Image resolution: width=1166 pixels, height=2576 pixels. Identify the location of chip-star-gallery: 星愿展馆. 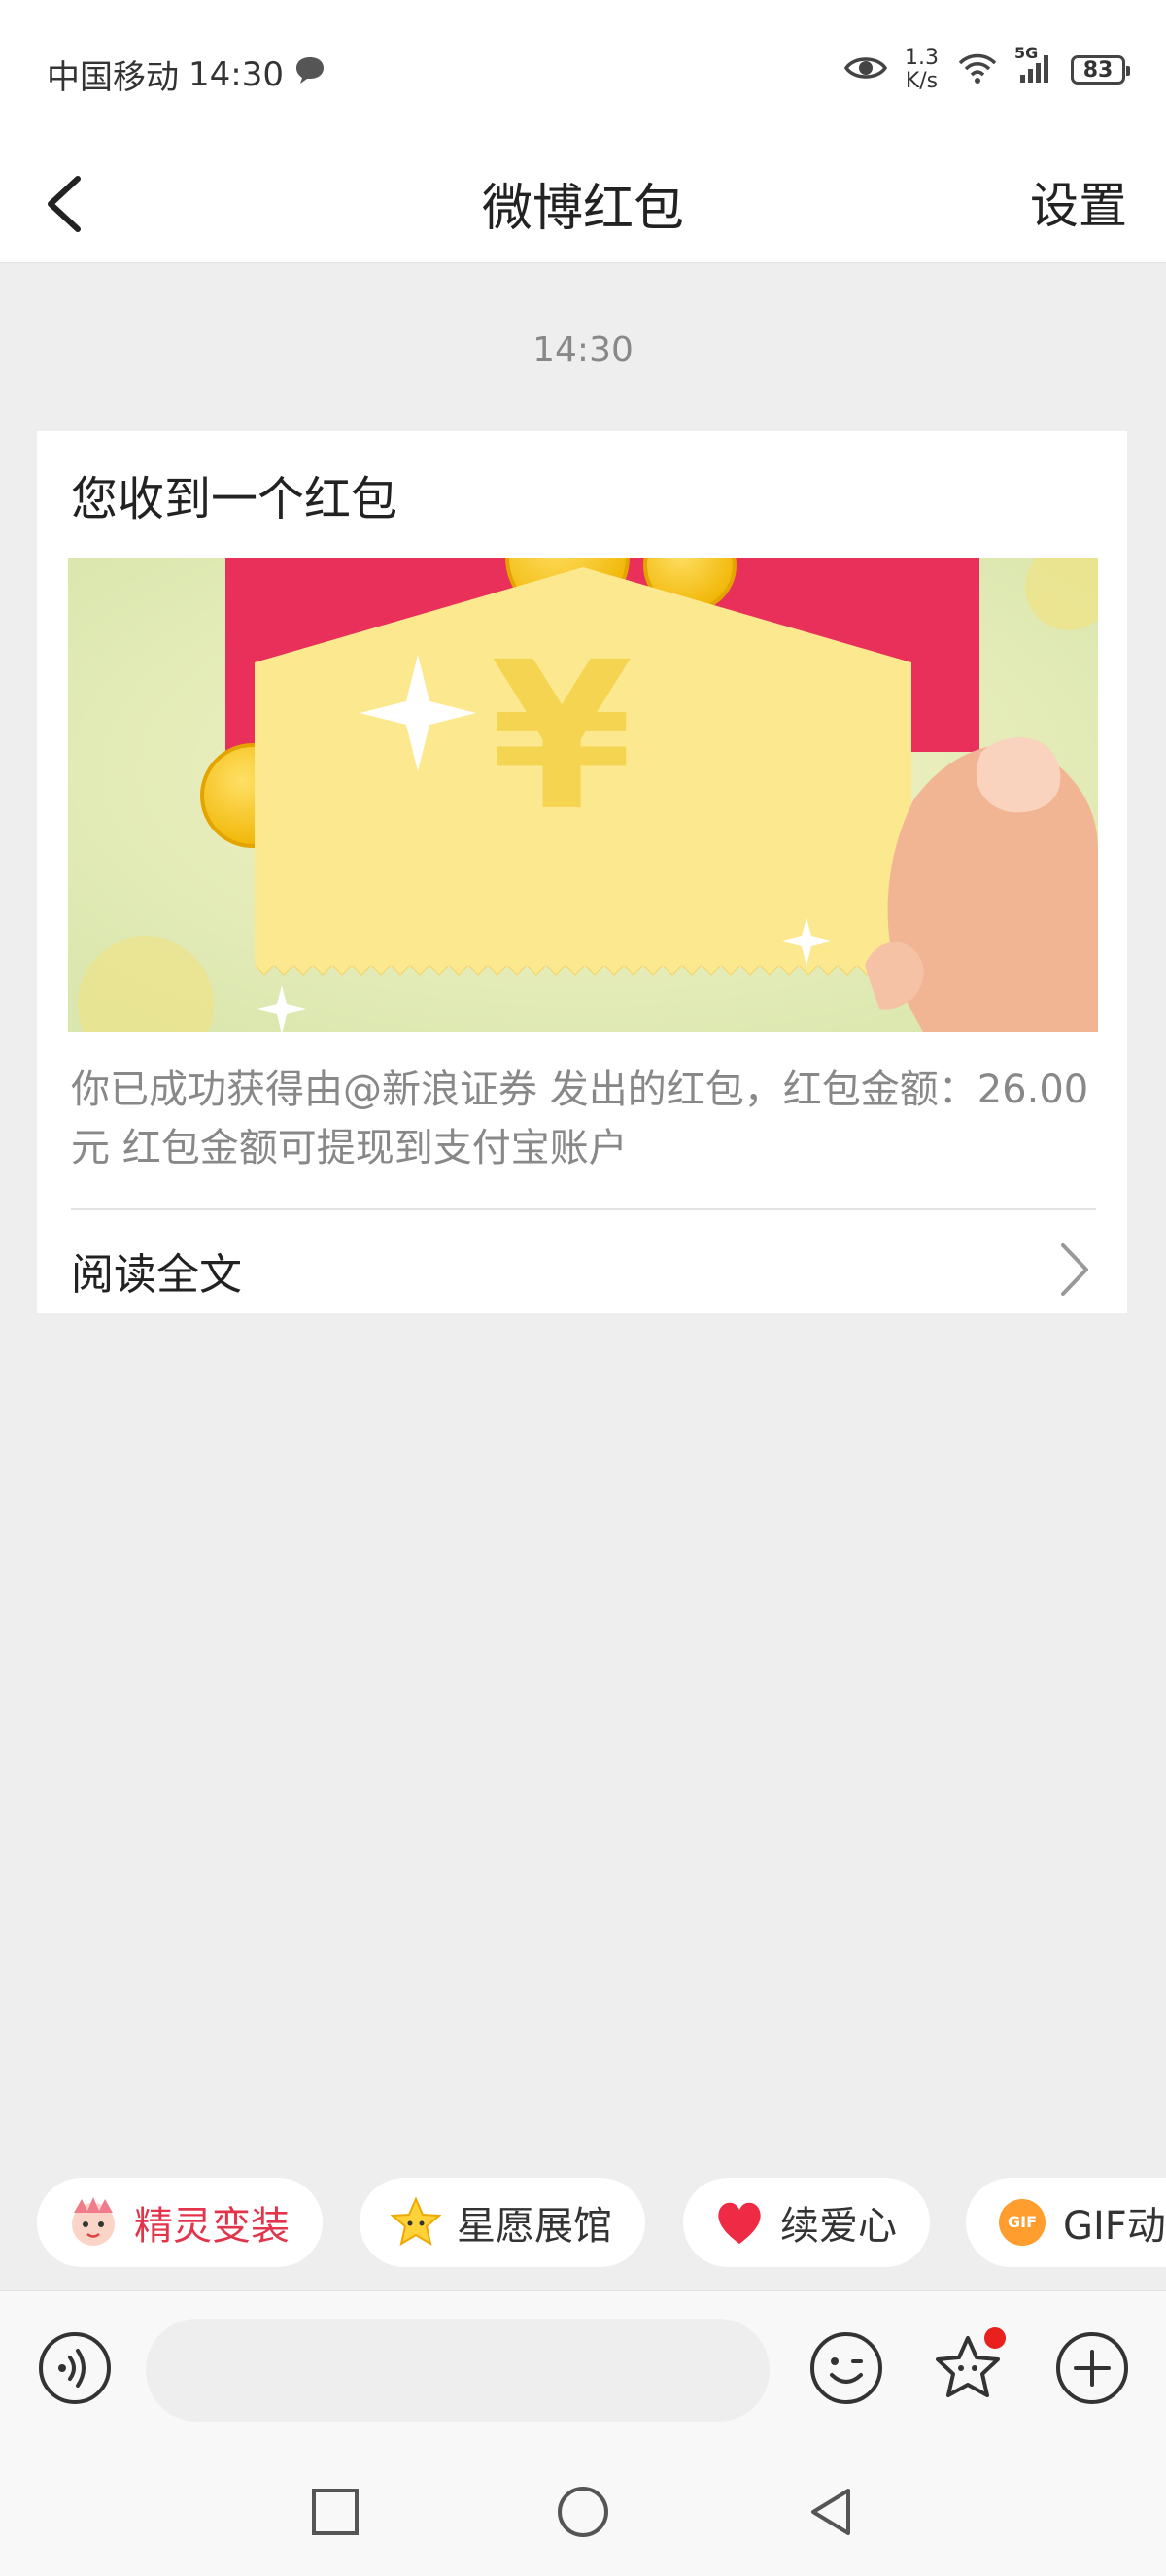
(502, 2222).